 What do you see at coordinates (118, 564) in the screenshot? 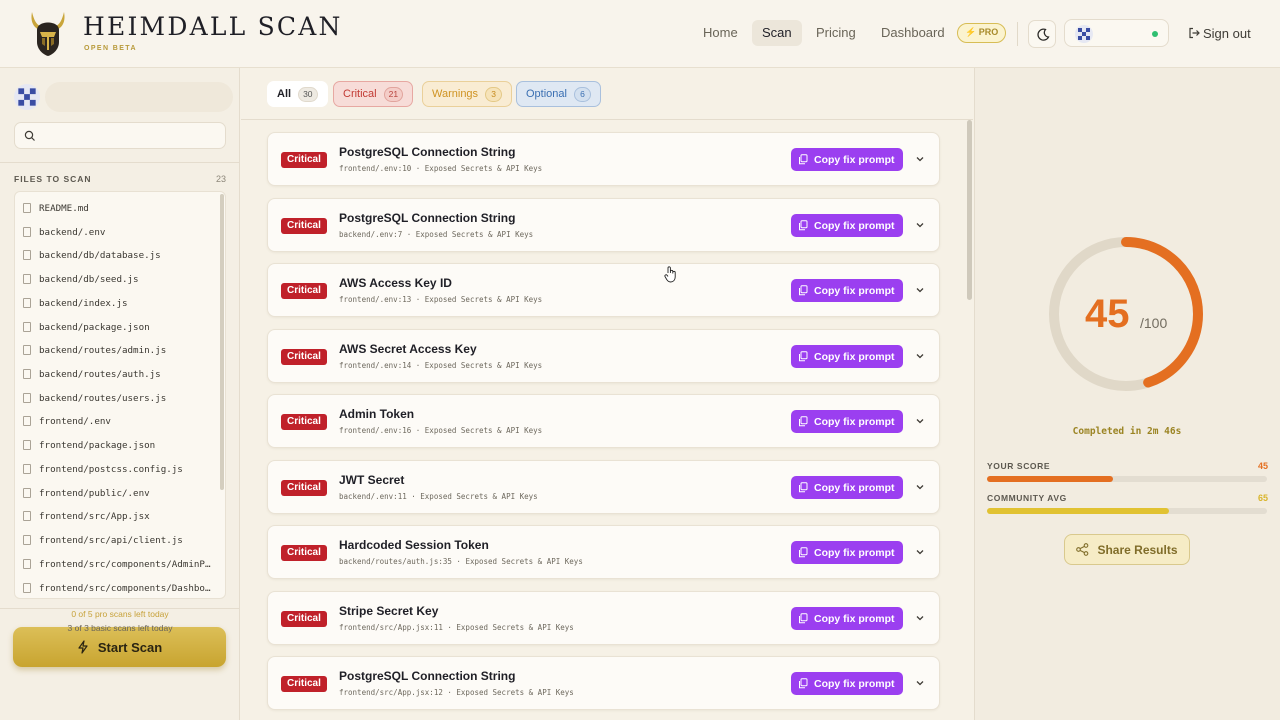
I see `file-item: frontend/src/components/AdminPanel.jsx` at bounding box center [118, 564].